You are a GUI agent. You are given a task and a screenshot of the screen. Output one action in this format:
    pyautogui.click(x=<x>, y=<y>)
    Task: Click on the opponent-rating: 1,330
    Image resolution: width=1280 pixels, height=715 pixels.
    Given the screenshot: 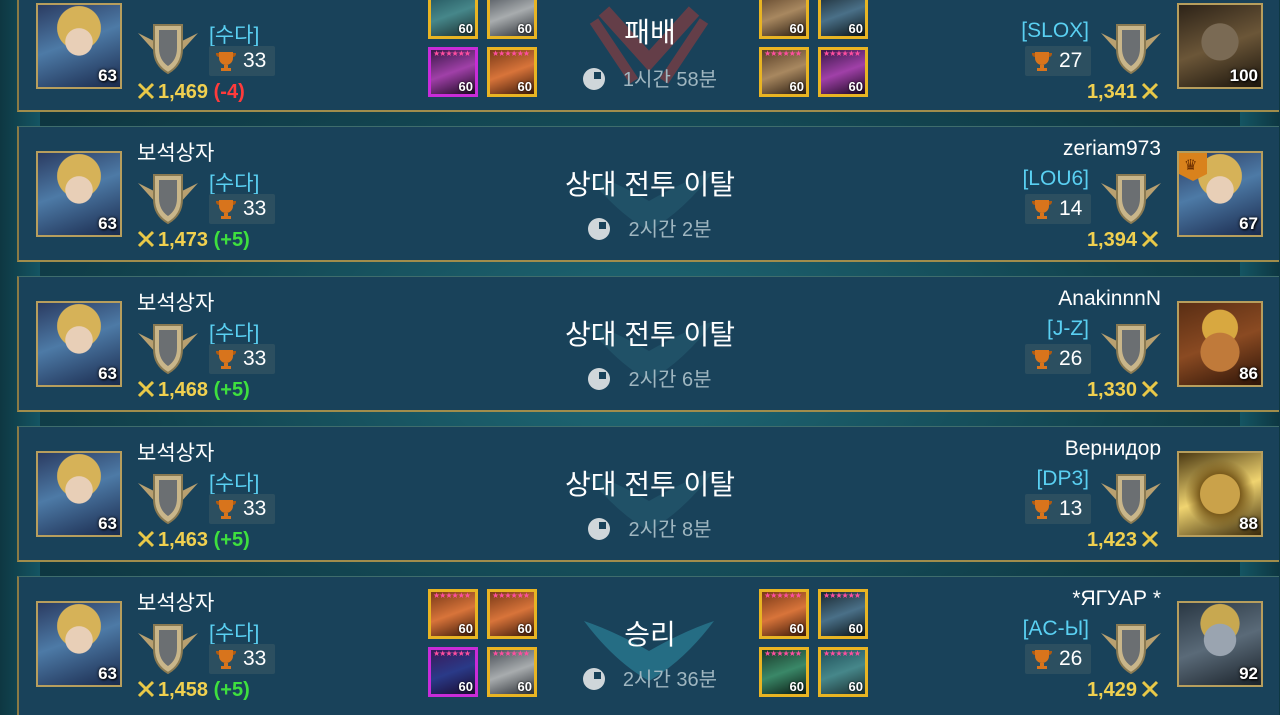 What is the action you would take?
    pyautogui.click(x=1123, y=390)
    